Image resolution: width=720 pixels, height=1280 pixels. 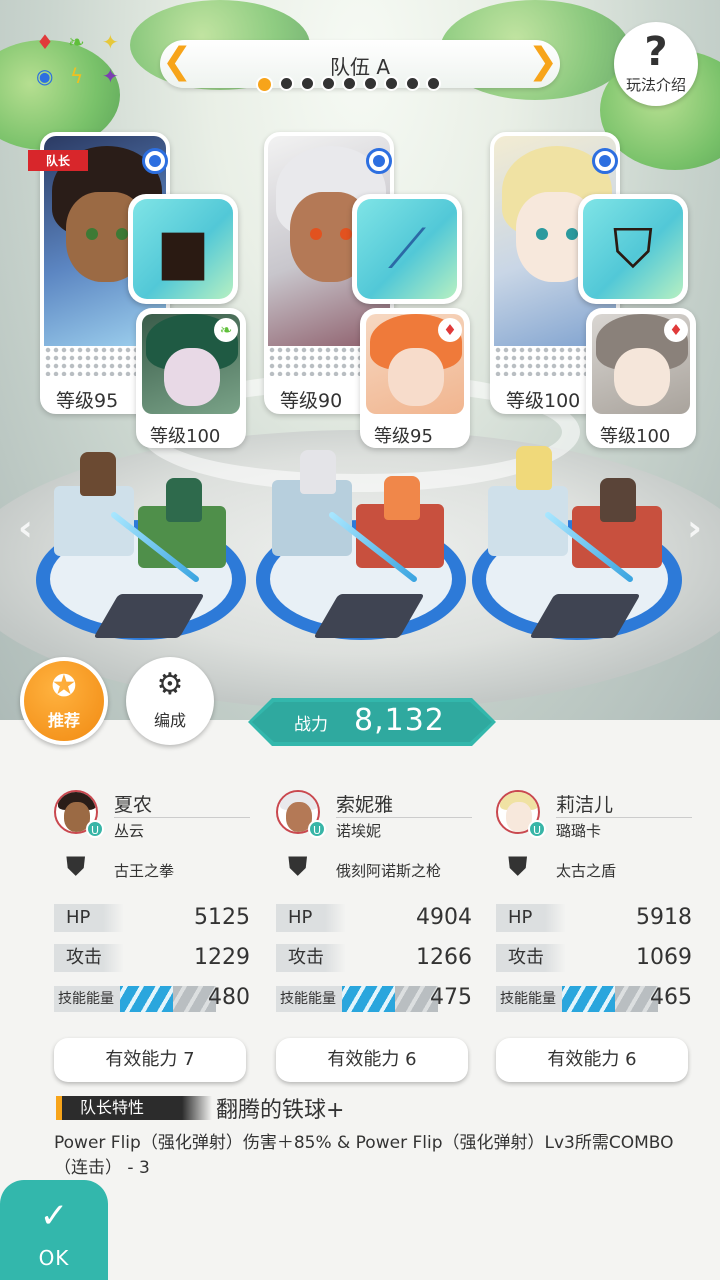 I want to click on sub-character-portrait: ♦ 等级95, so click(x=415, y=378).